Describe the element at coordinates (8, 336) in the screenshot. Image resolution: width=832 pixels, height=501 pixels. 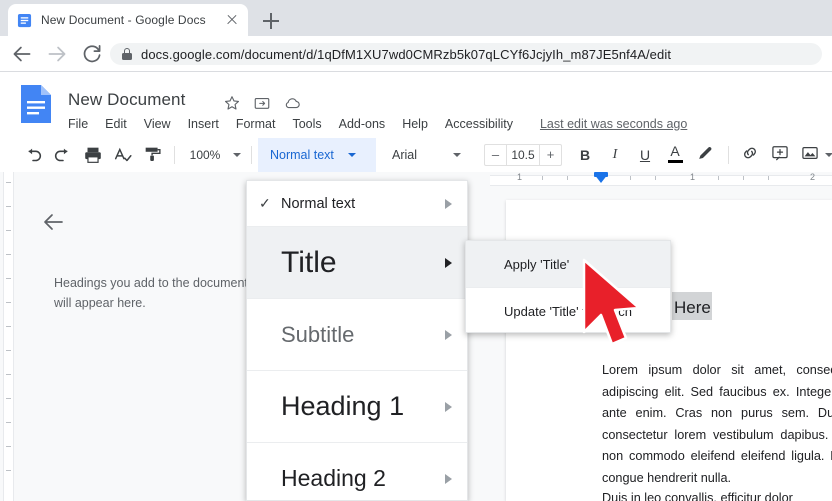
I see `vertical-ruler` at that location.